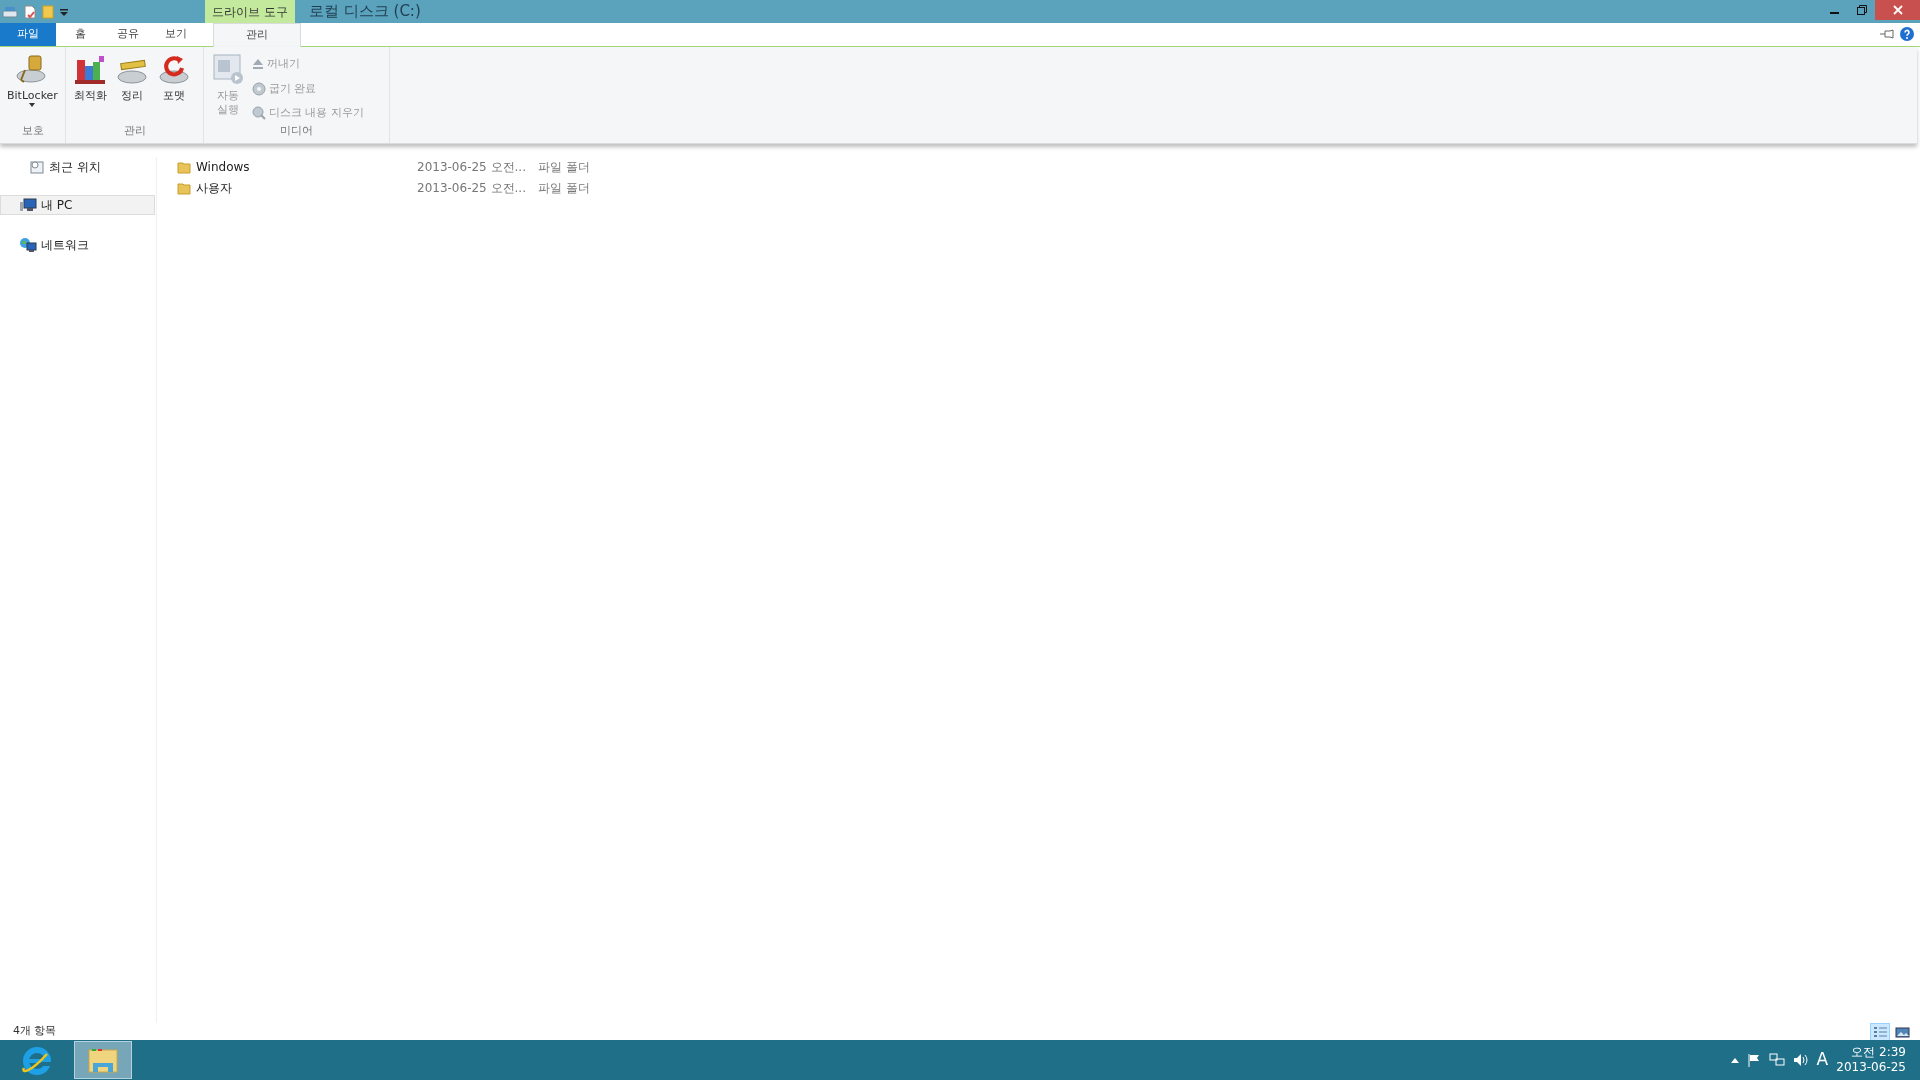 This screenshot has height=1080, width=1920. Describe the element at coordinates (174, 86) in the screenshot. I see `ribbon-button: 포맷` at that location.